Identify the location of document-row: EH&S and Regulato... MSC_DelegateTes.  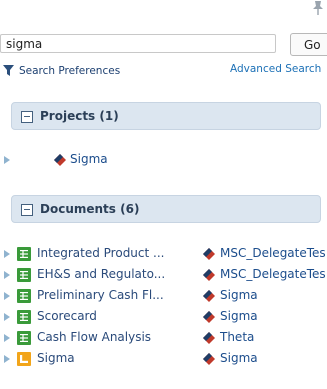
(163, 275).